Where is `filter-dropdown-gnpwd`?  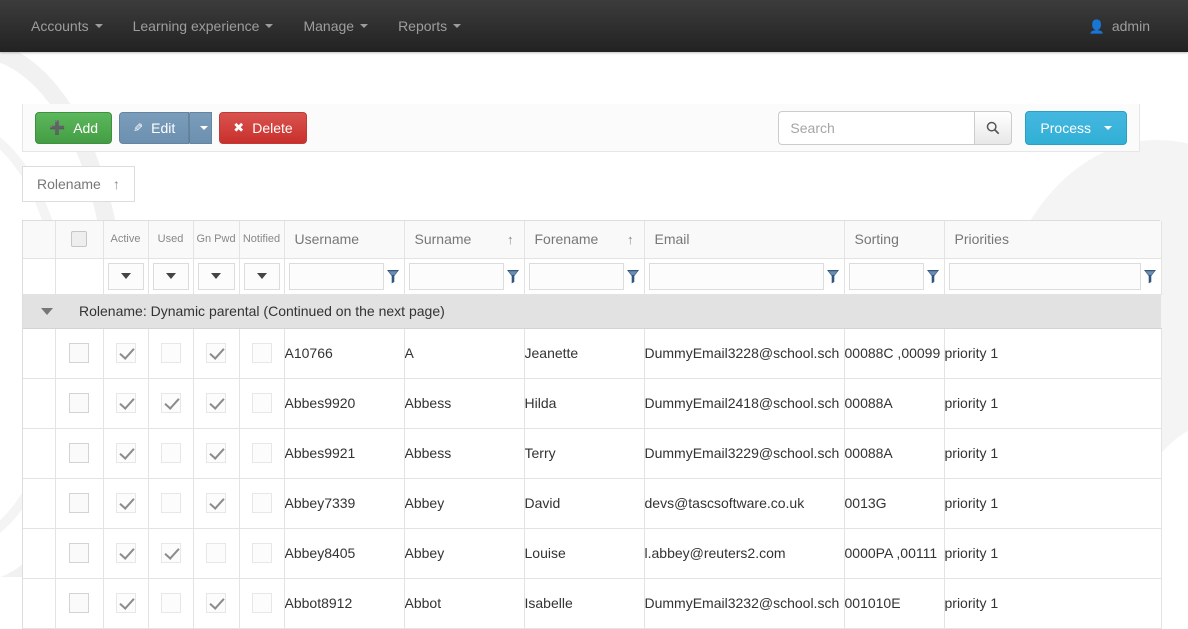 filter-dropdown-gnpwd is located at coordinates (216, 276).